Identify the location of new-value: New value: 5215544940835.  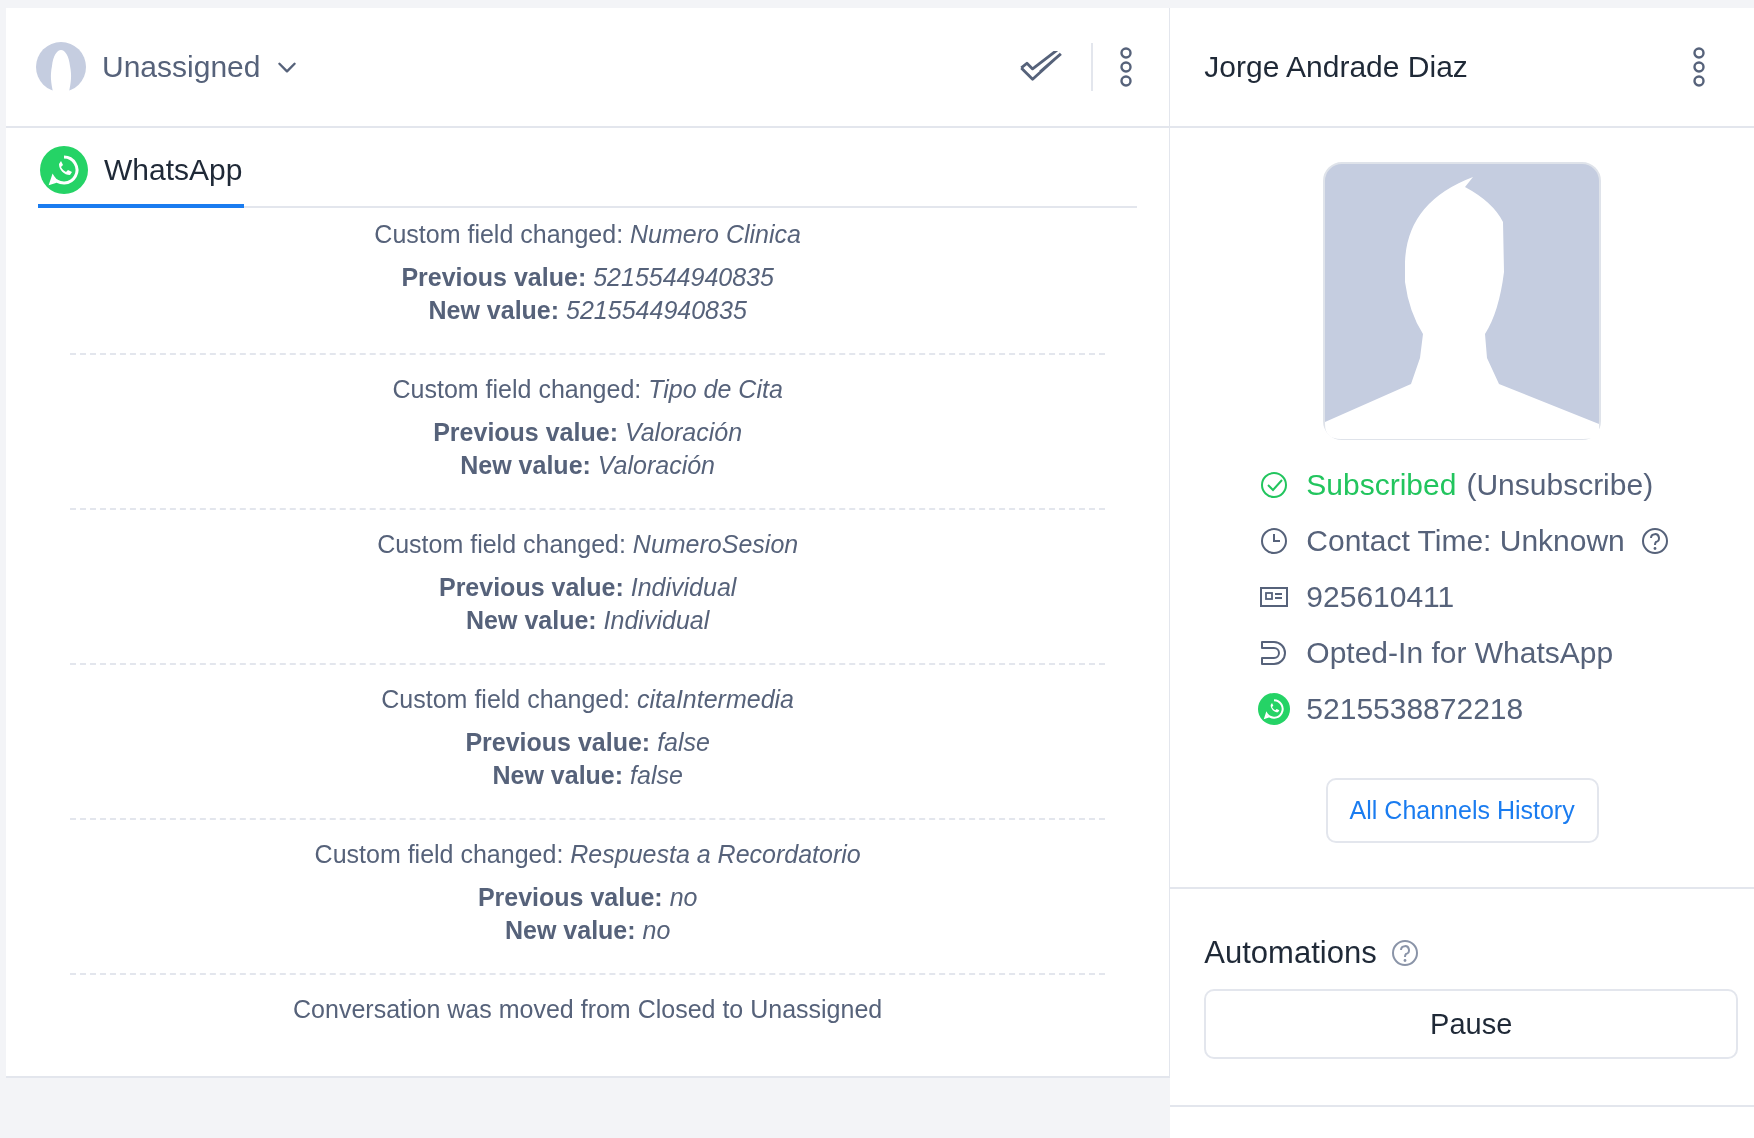
(587, 310).